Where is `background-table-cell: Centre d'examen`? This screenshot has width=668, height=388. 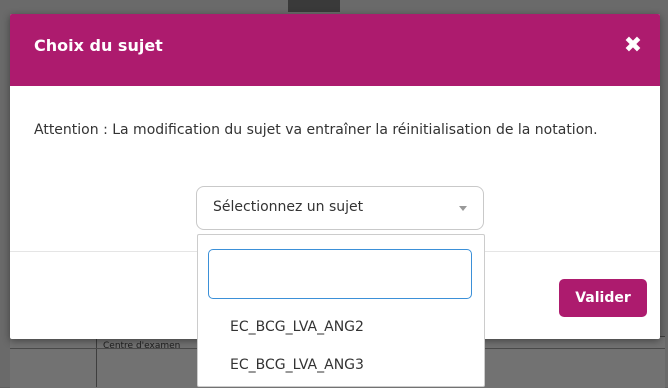
background-table-cell: Centre d'examen is located at coordinates (151, 361).